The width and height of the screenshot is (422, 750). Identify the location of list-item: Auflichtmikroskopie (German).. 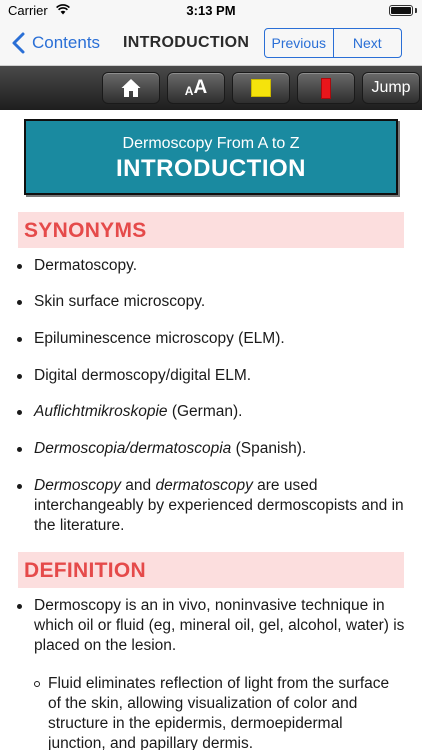
(211, 412).